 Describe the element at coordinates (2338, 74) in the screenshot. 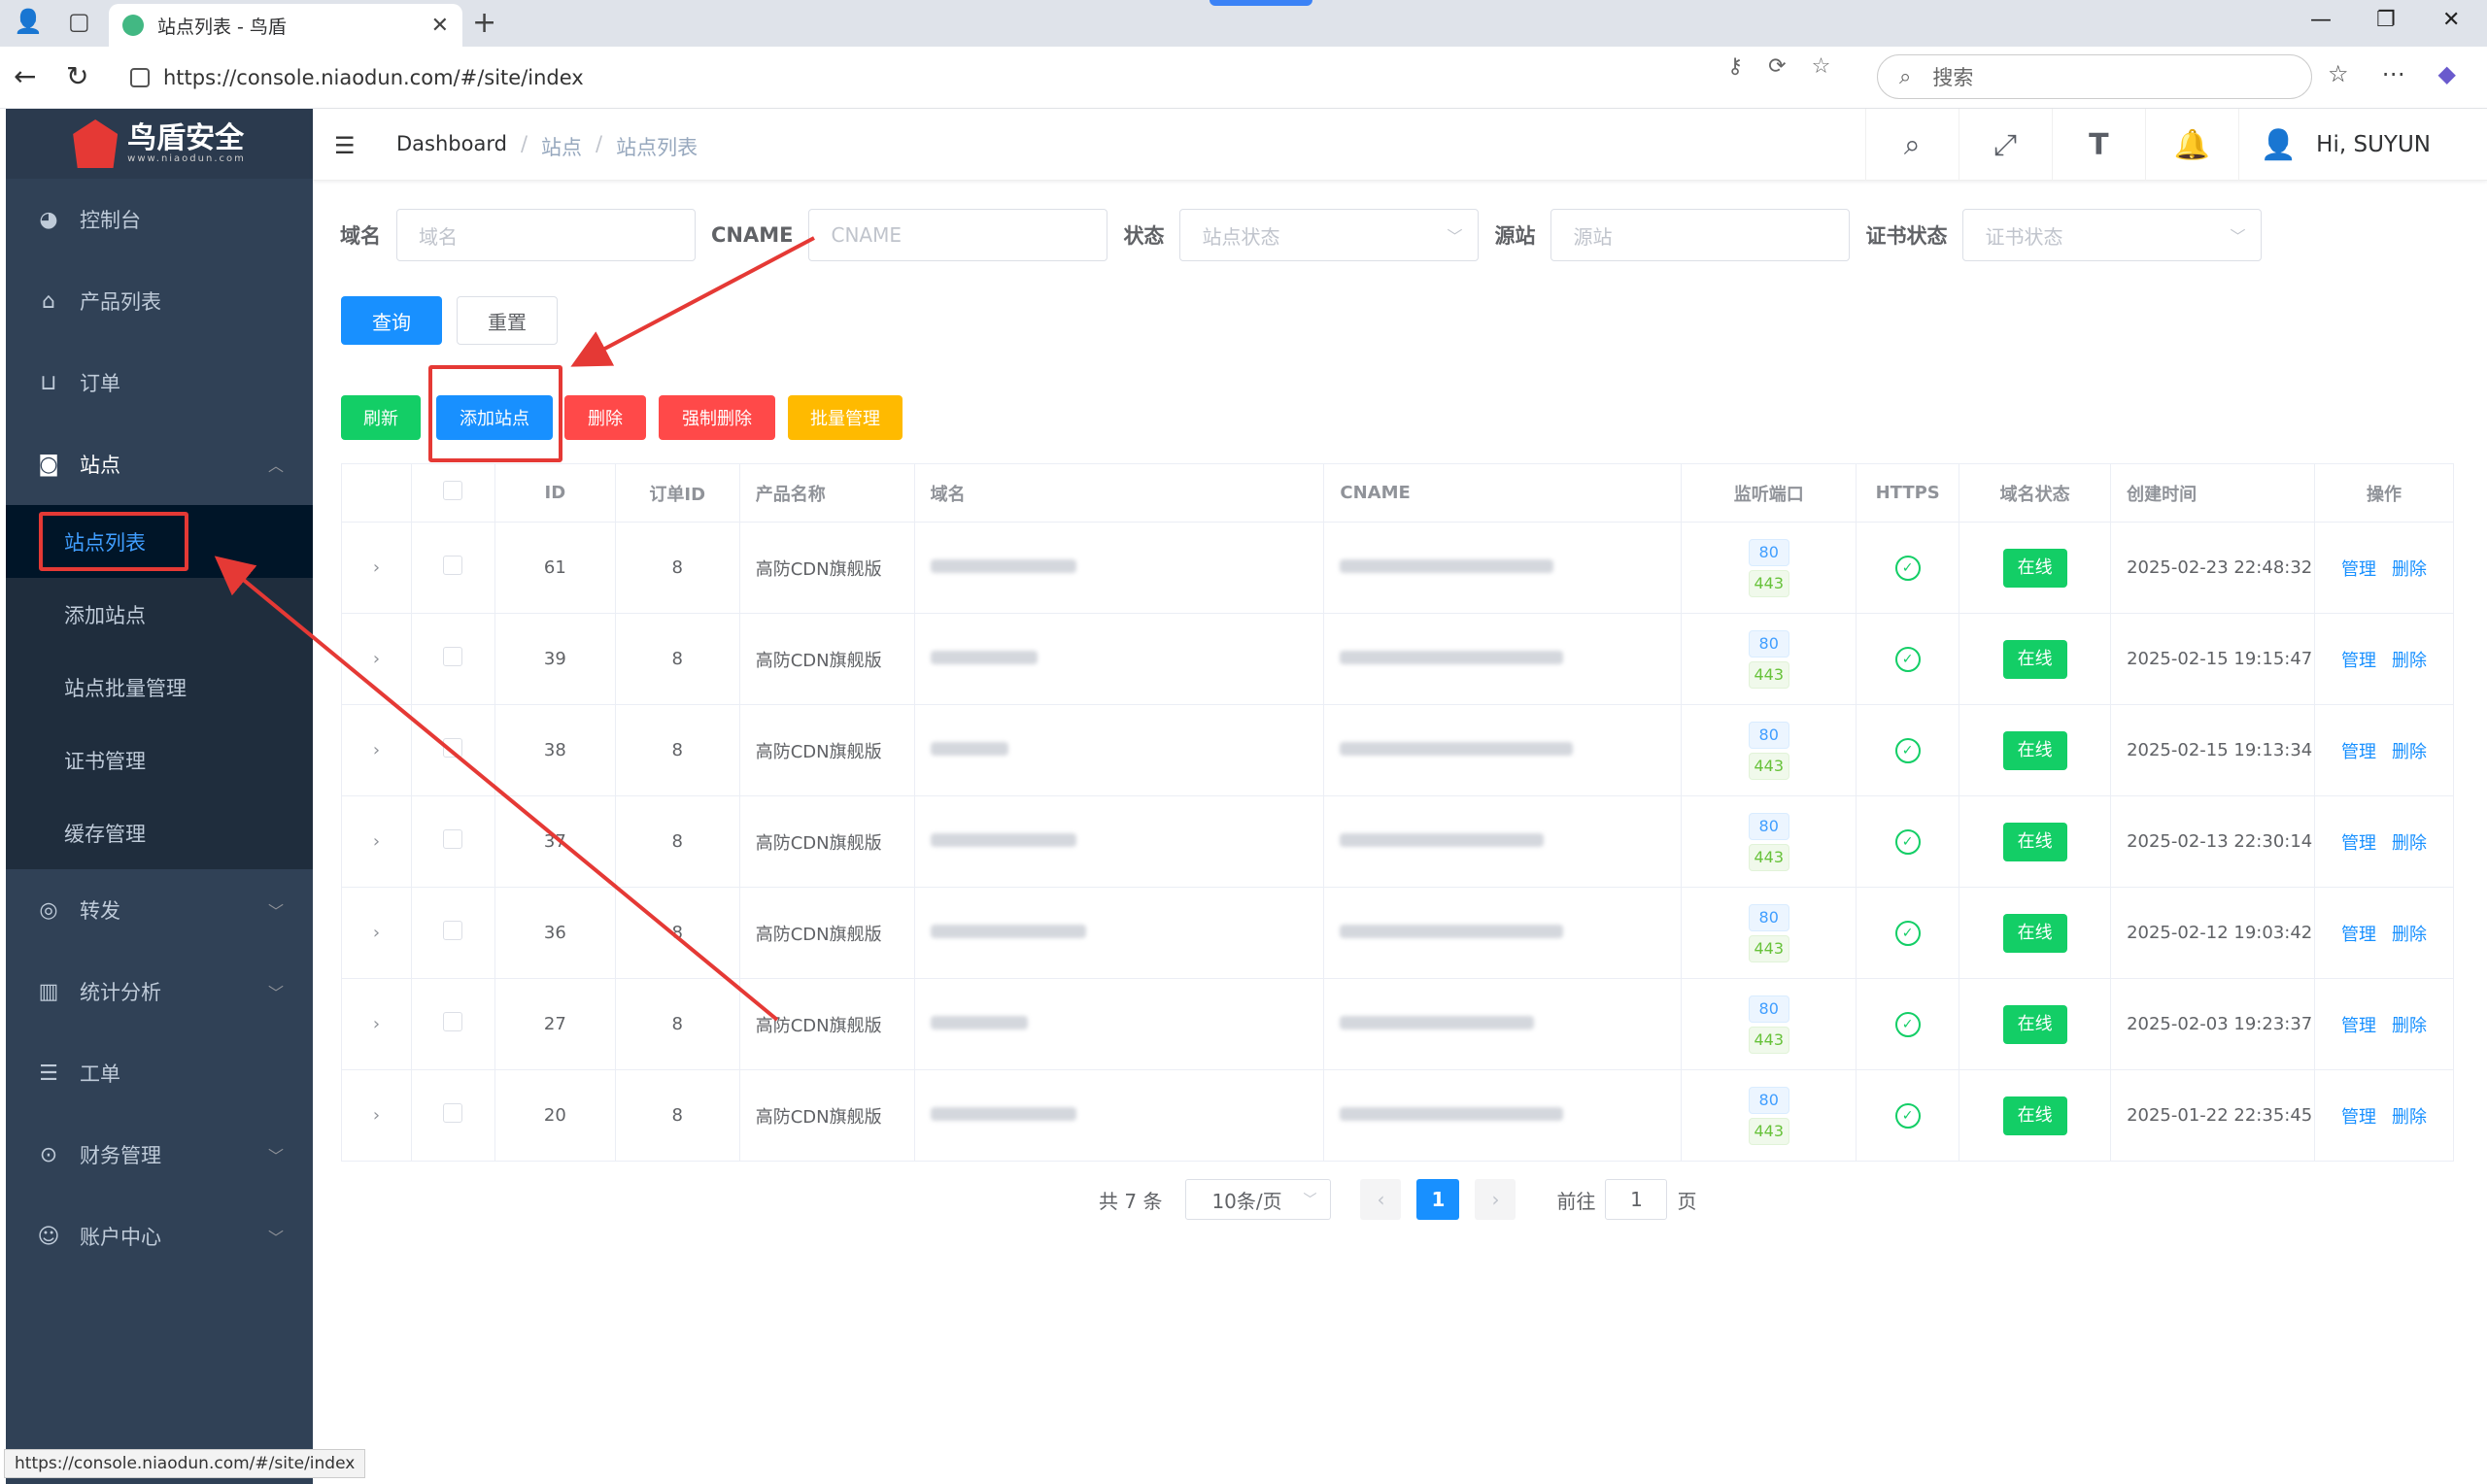

I see `favorites-icon: ☆` at that location.